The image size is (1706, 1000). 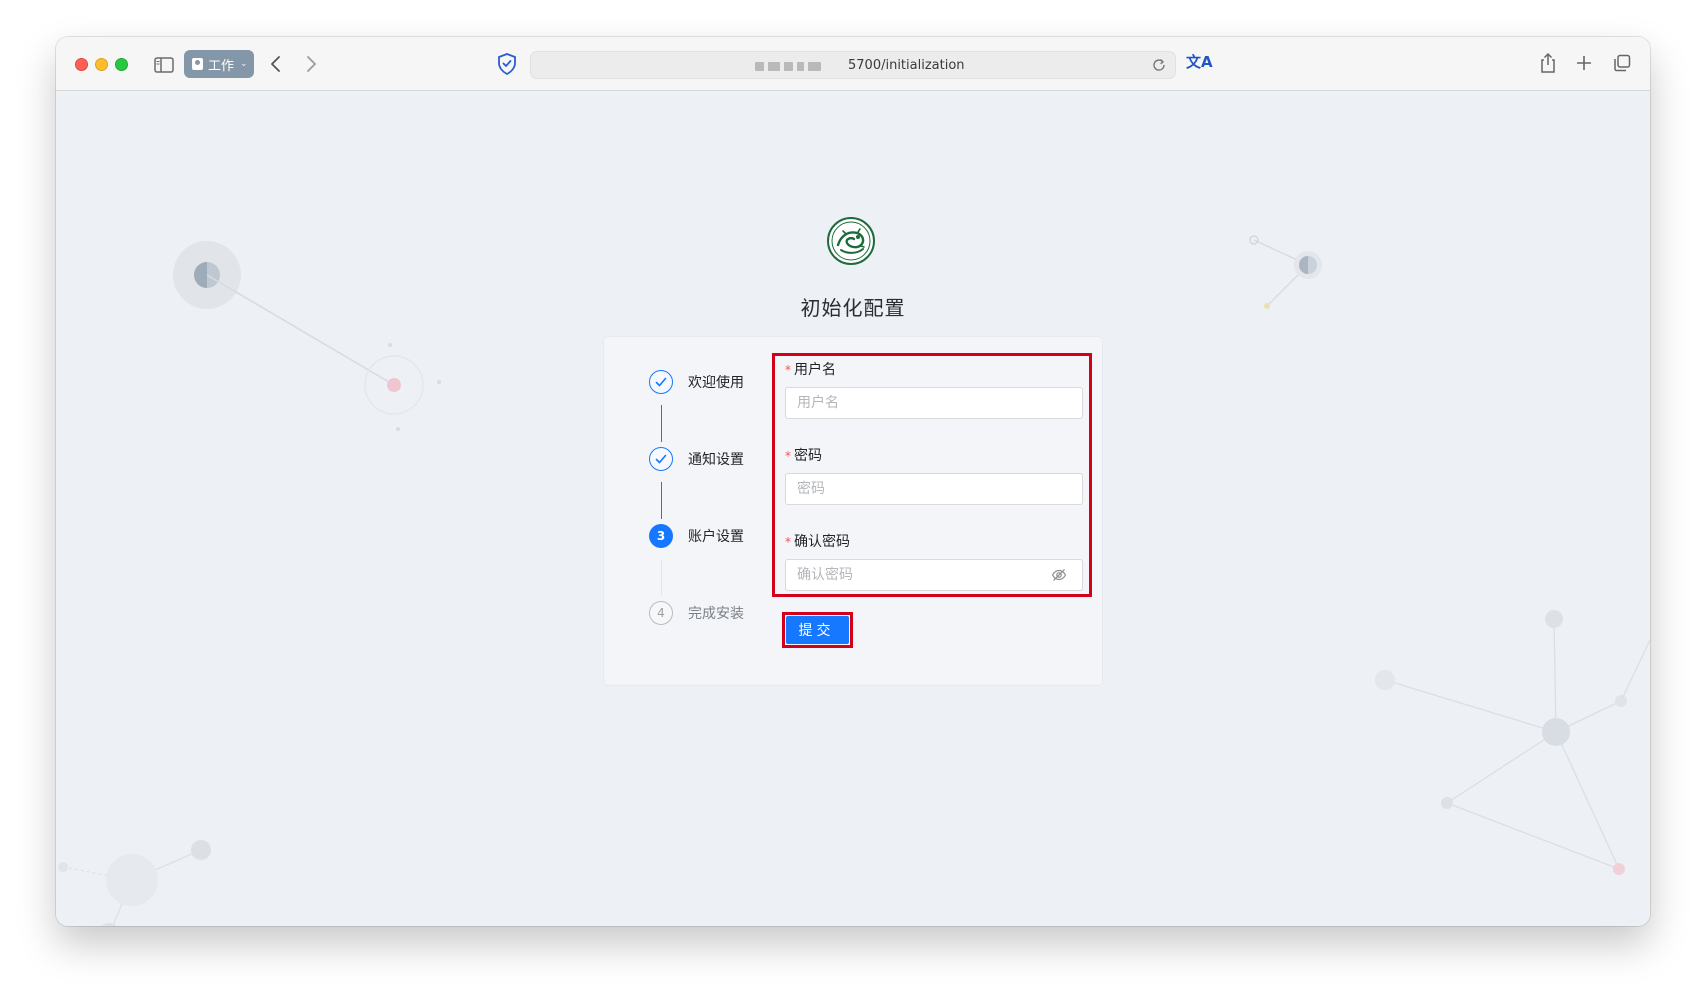 What do you see at coordinates (1622, 63) in the screenshot?
I see `tab-overview-icon` at bounding box center [1622, 63].